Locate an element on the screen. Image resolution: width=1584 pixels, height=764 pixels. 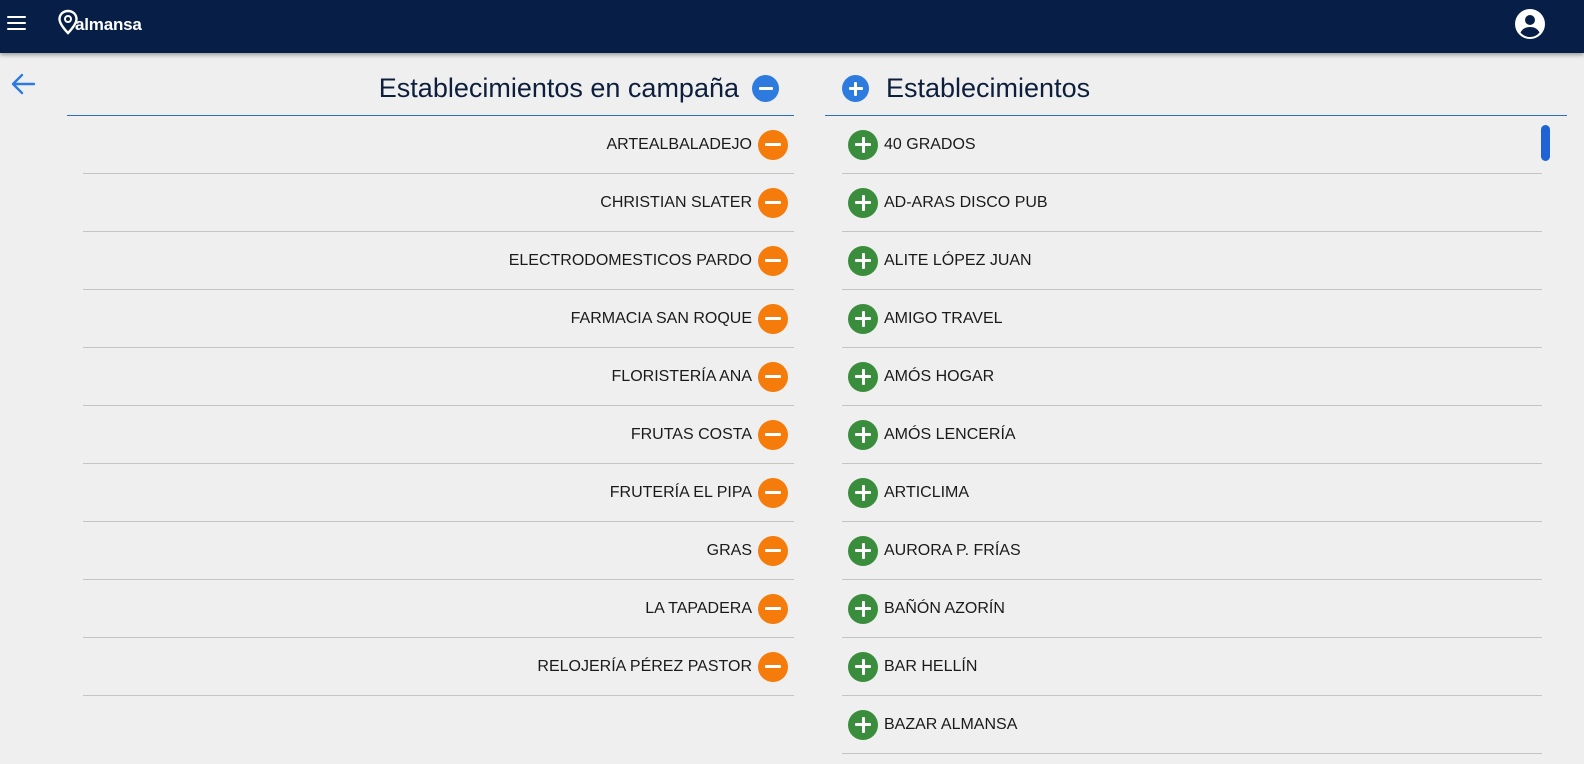
list-item: AMIGO TRAVEL is located at coordinates (1192, 319).